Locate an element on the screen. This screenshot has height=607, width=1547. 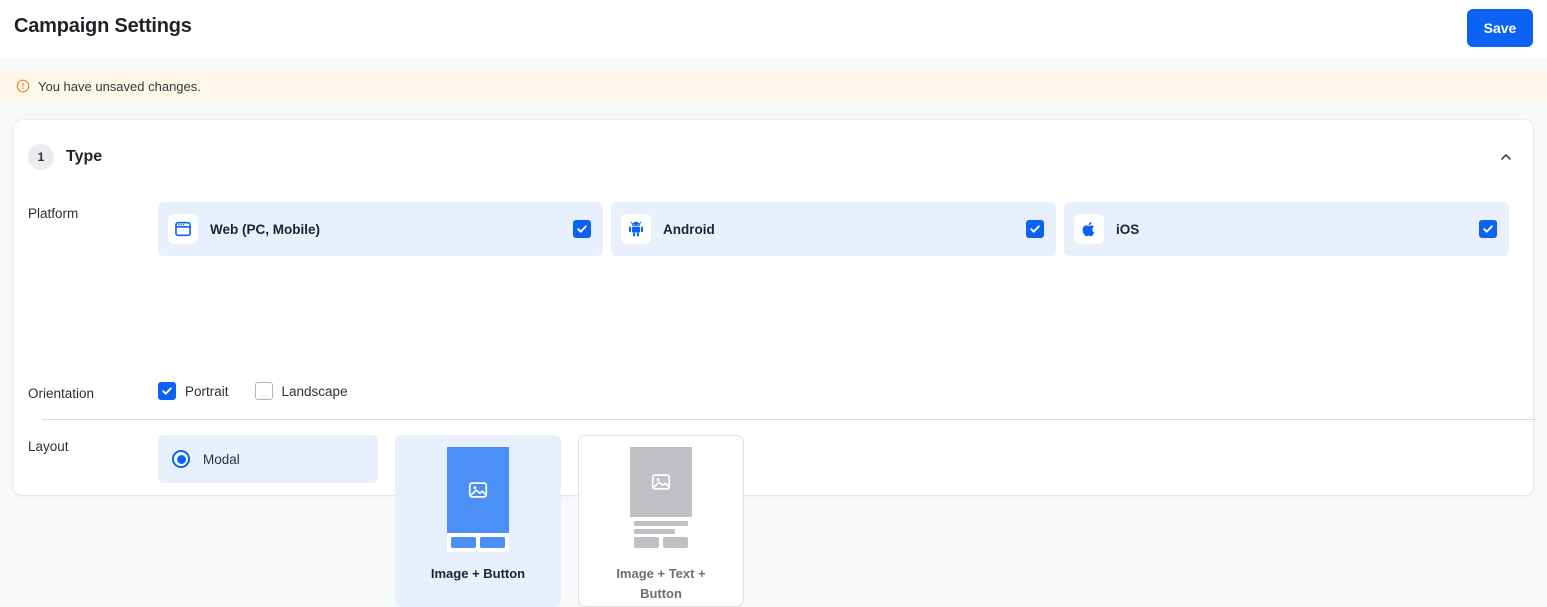
orientation-row: Orientation Portrait Landscape is located at coordinates (773, 391).